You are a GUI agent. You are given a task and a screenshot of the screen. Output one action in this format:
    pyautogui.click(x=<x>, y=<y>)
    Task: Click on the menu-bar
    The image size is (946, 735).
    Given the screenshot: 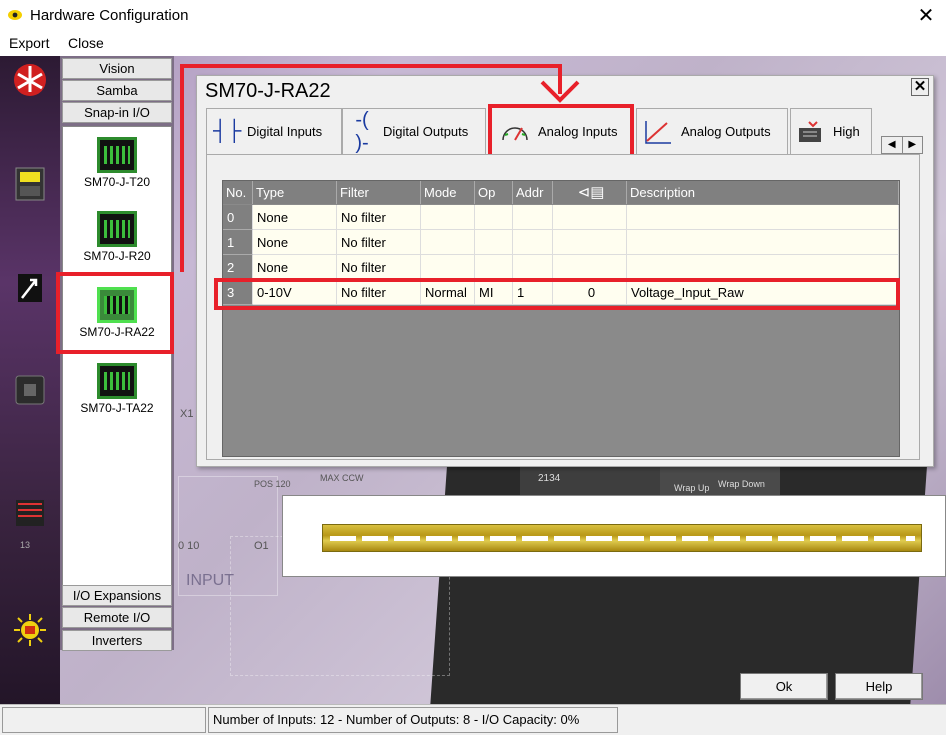 What is the action you would take?
    pyautogui.click(x=473, y=44)
    